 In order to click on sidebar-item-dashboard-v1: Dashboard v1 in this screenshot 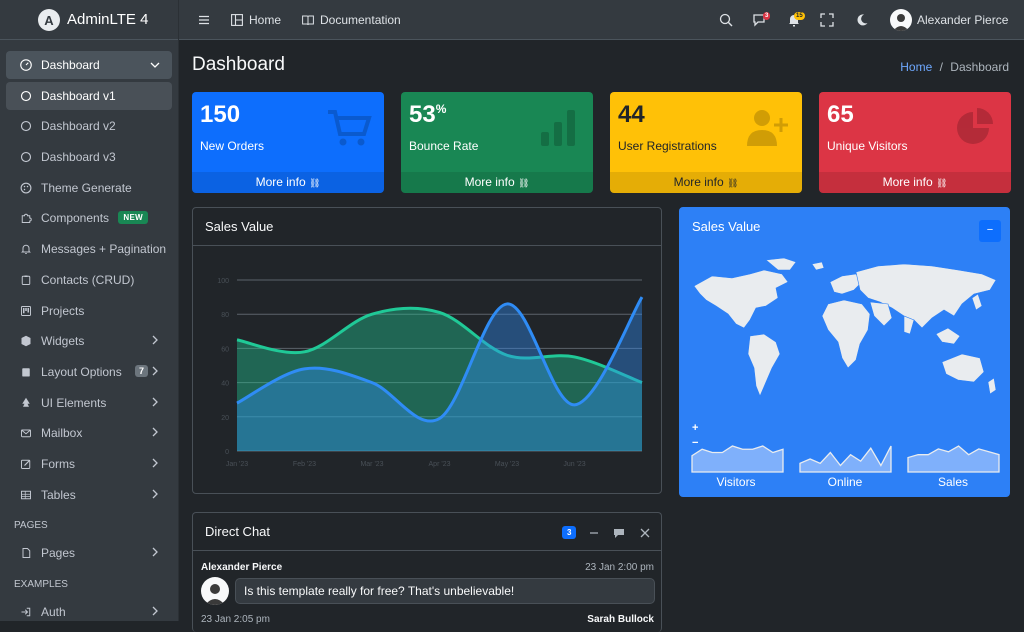, I will do `click(89, 95)`.